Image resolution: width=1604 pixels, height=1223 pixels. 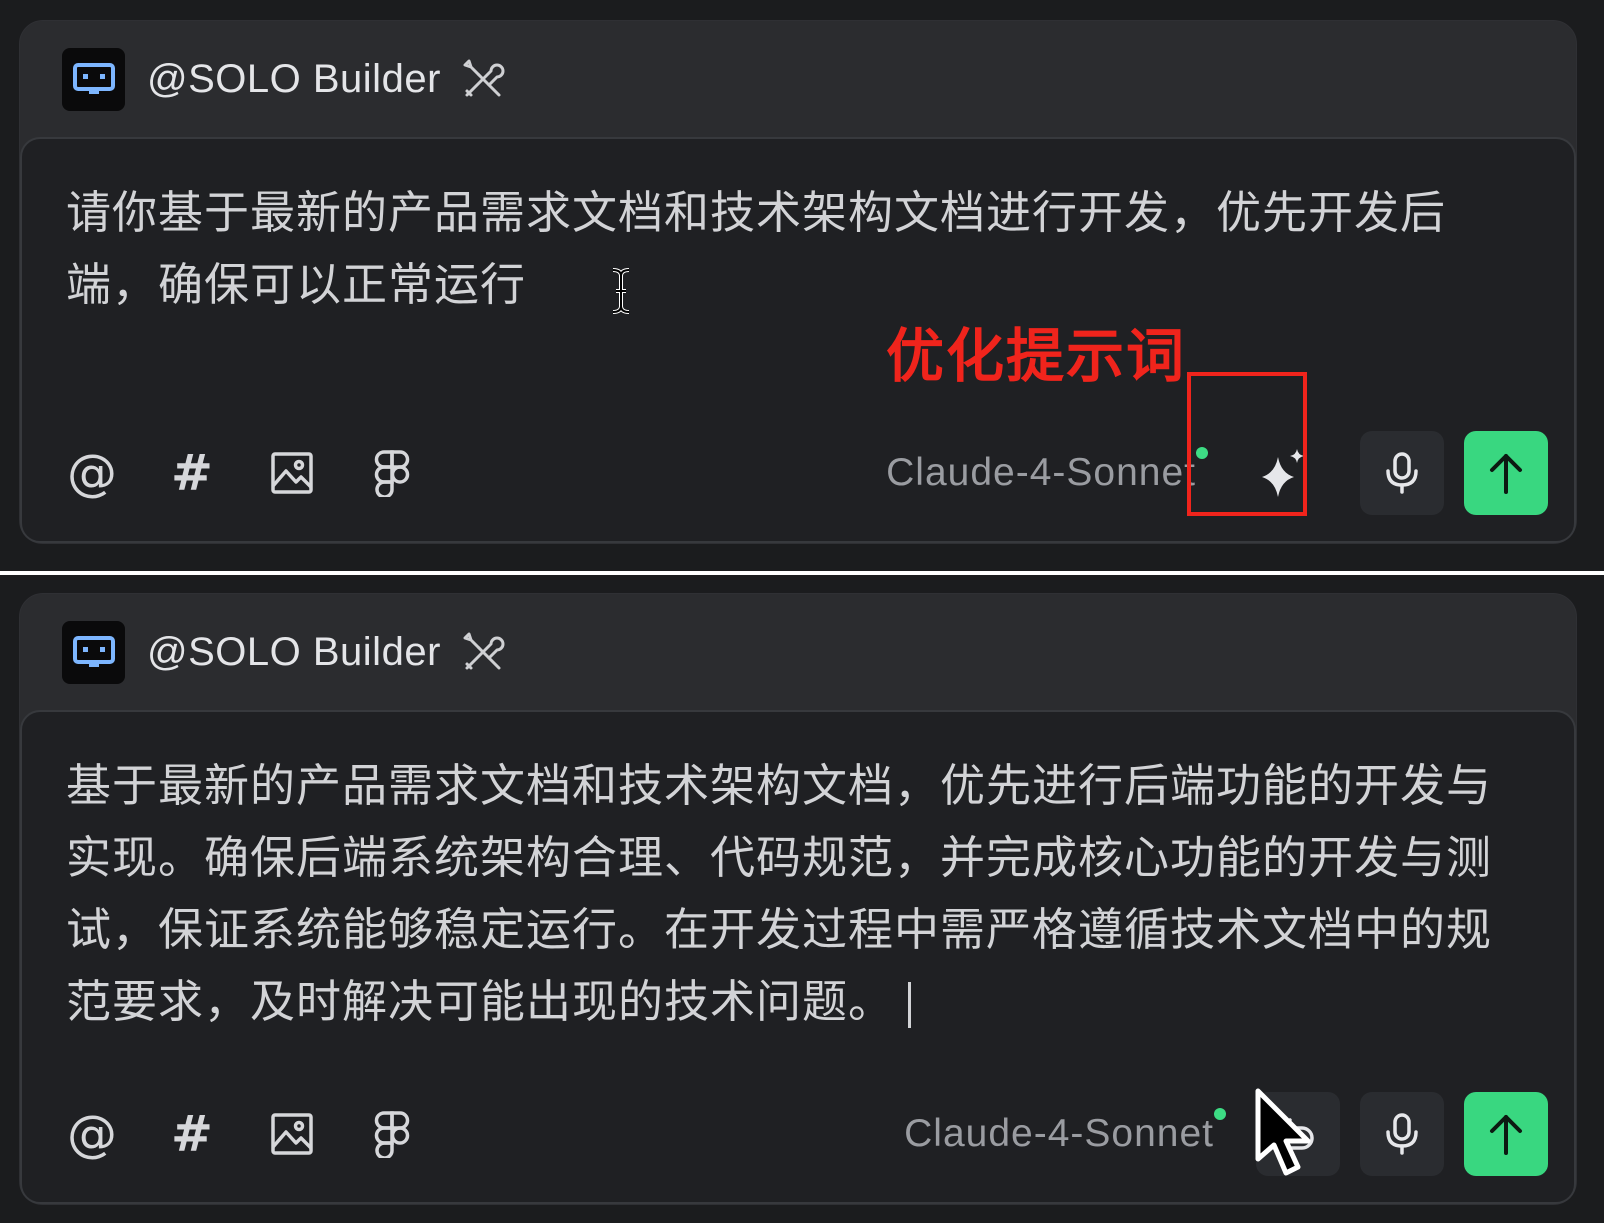 What do you see at coordinates (1036, 356) in the screenshot?
I see `annotation-label: 优化提示词` at bounding box center [1036, 356].